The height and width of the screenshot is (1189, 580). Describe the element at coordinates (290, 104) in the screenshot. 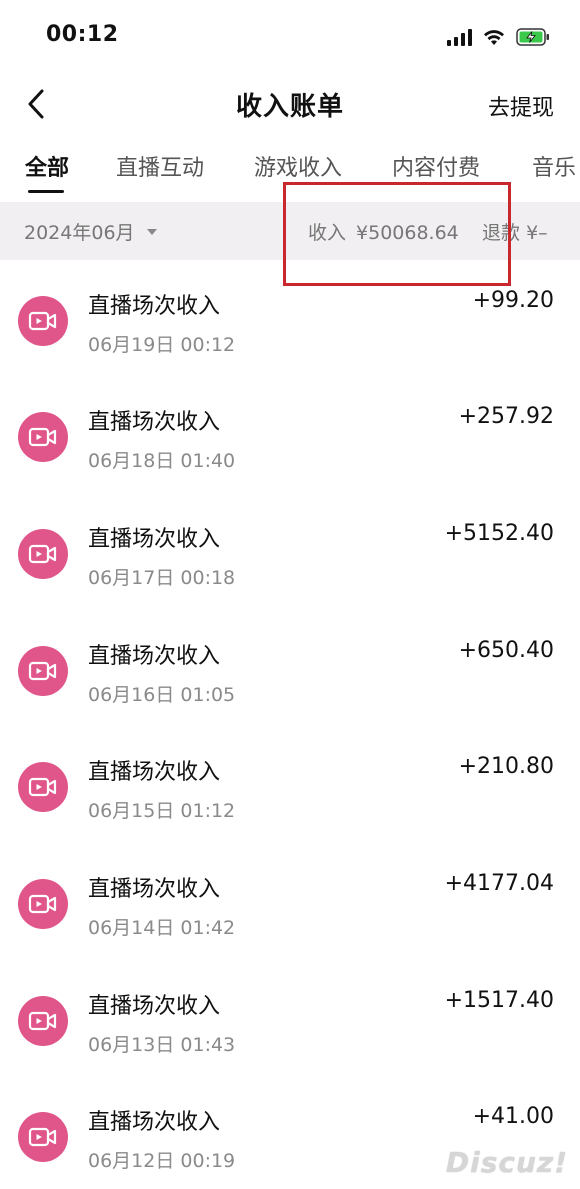

I see `nav-bar: 收入账单 去提现` at that location.